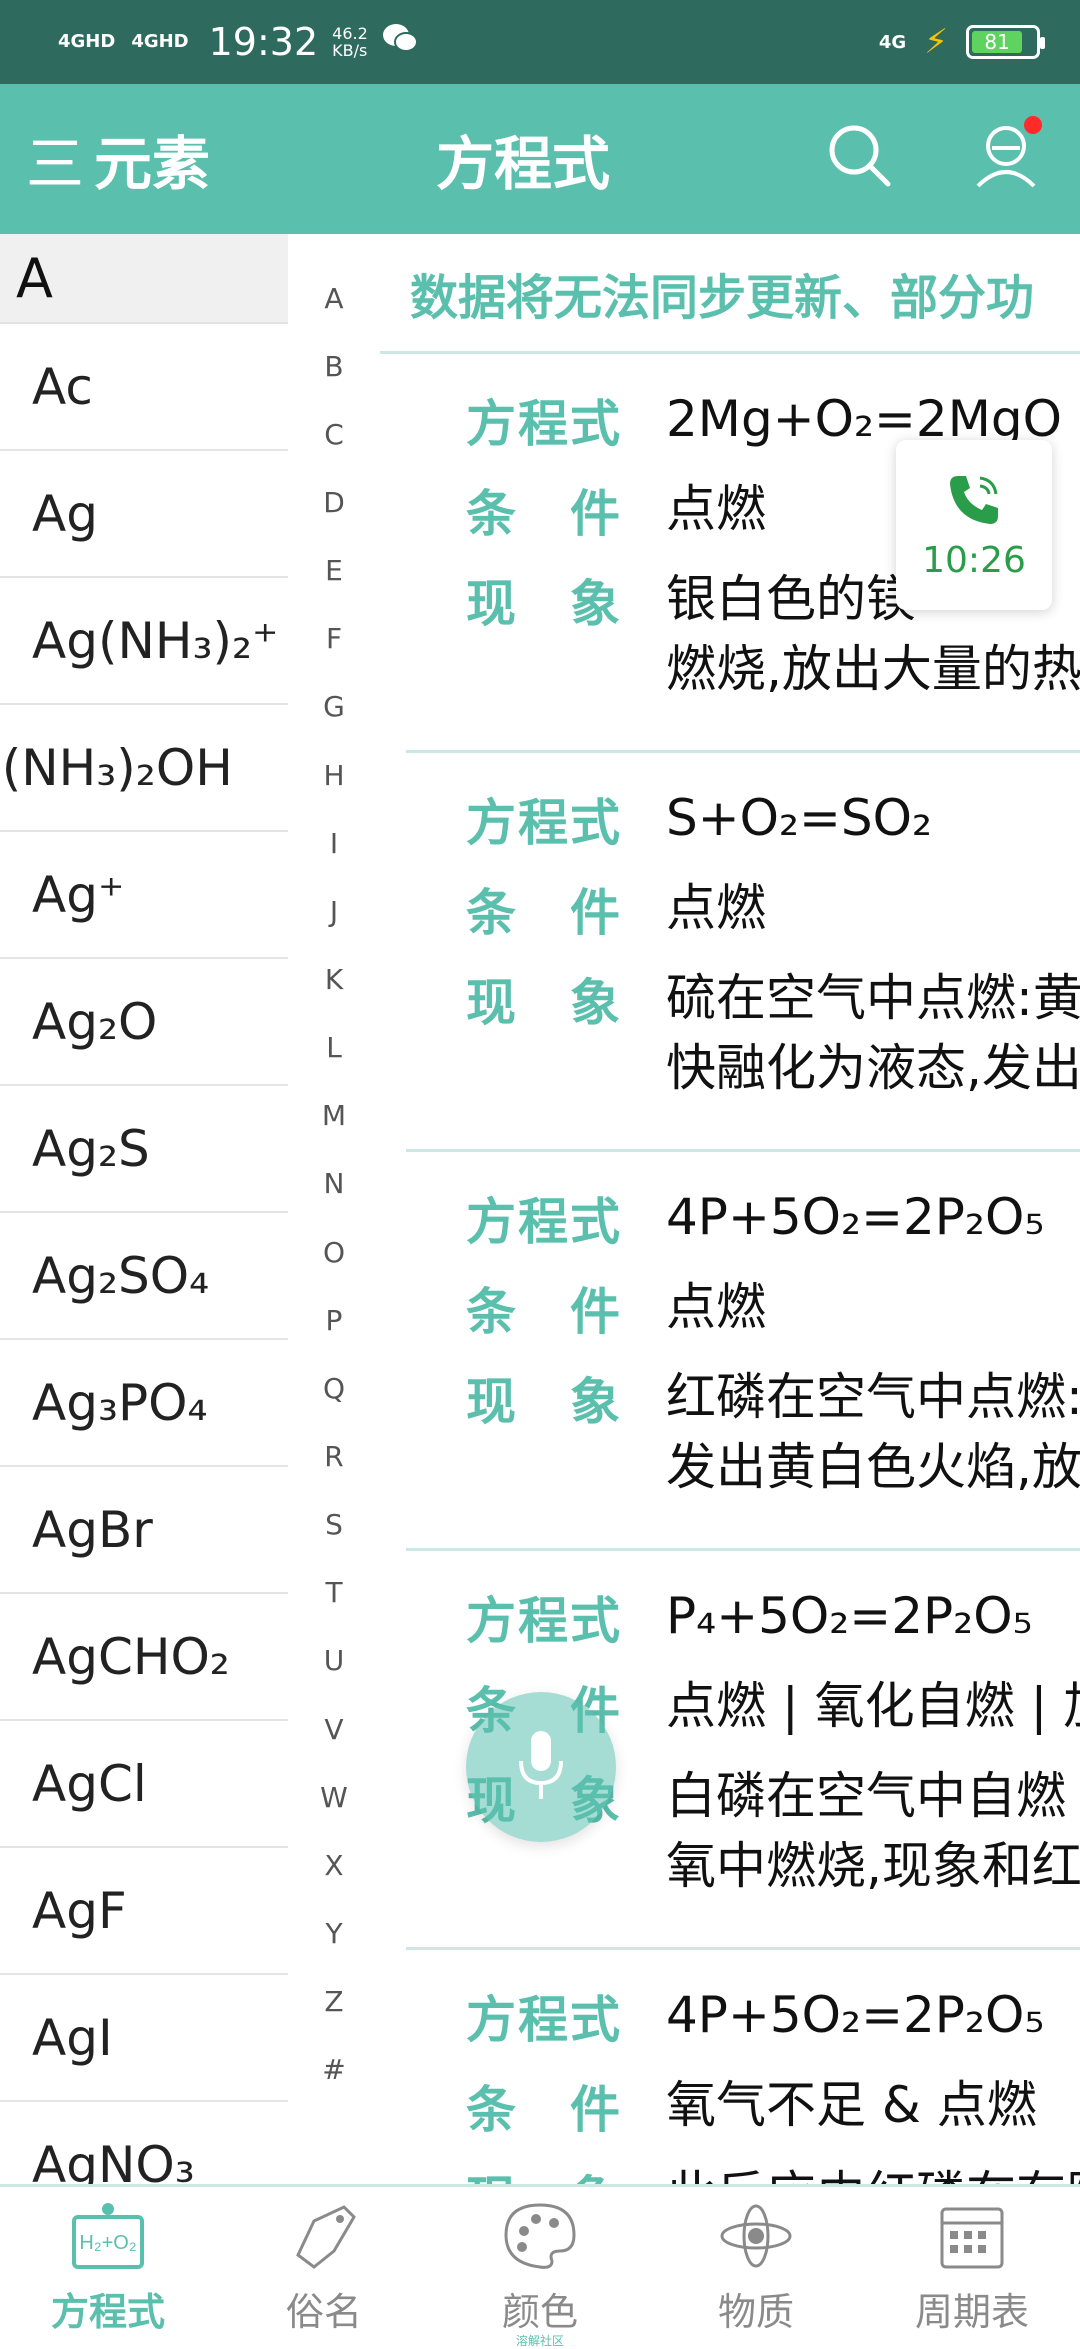 The height and width of the screenshot is (2349, 1080). I want to click on signal-indicator-1: 4GHD, so click(87, 41).